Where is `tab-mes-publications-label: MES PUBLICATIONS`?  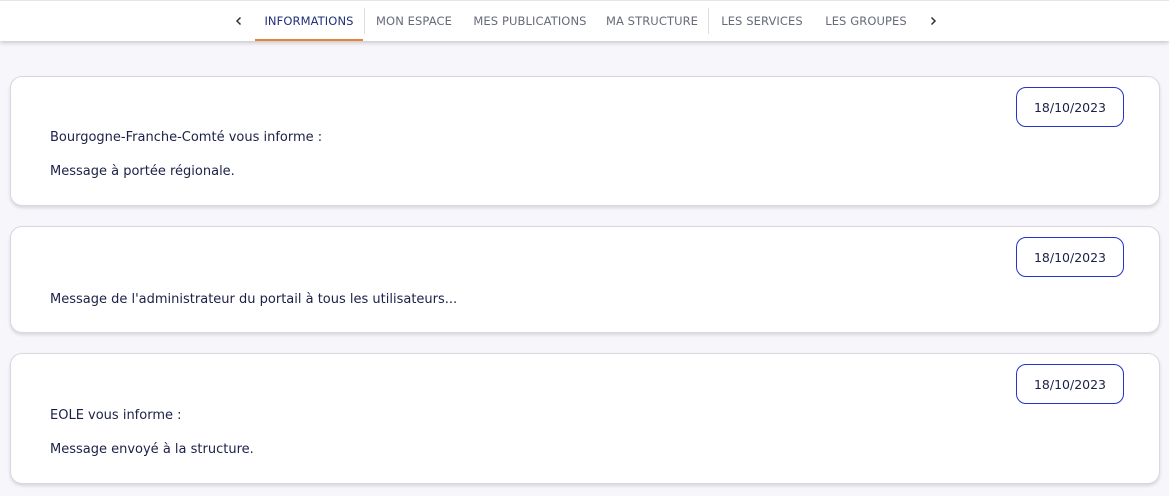 tab-mes-publications-label: MES PUBLICATIONS is located at coordinates (530, 21).